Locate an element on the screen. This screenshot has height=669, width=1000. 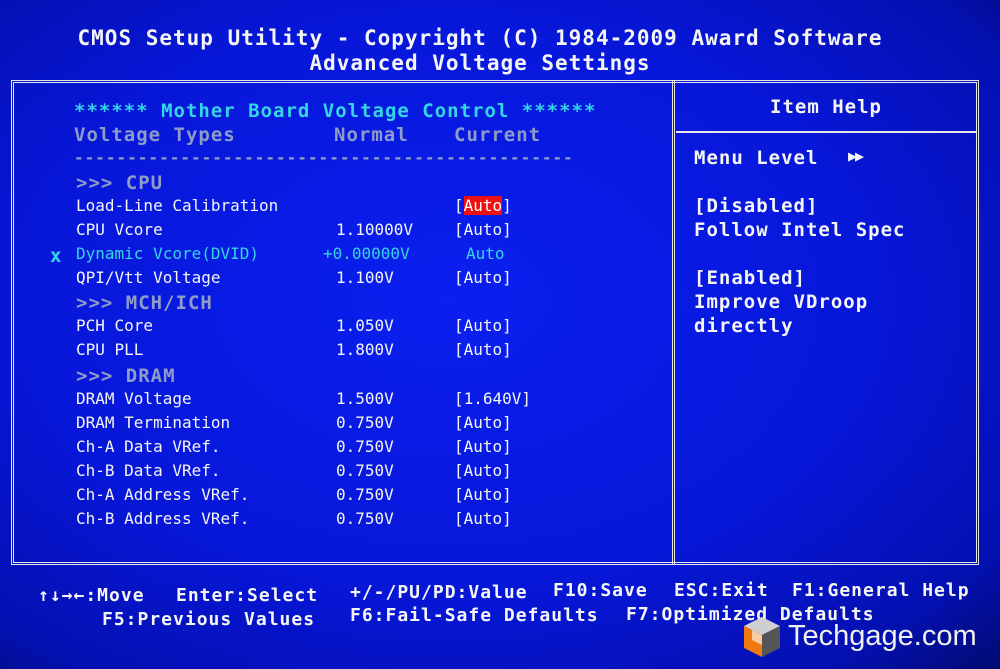
hint-f10-save: F10:Save is located at coordinates (600, 590).